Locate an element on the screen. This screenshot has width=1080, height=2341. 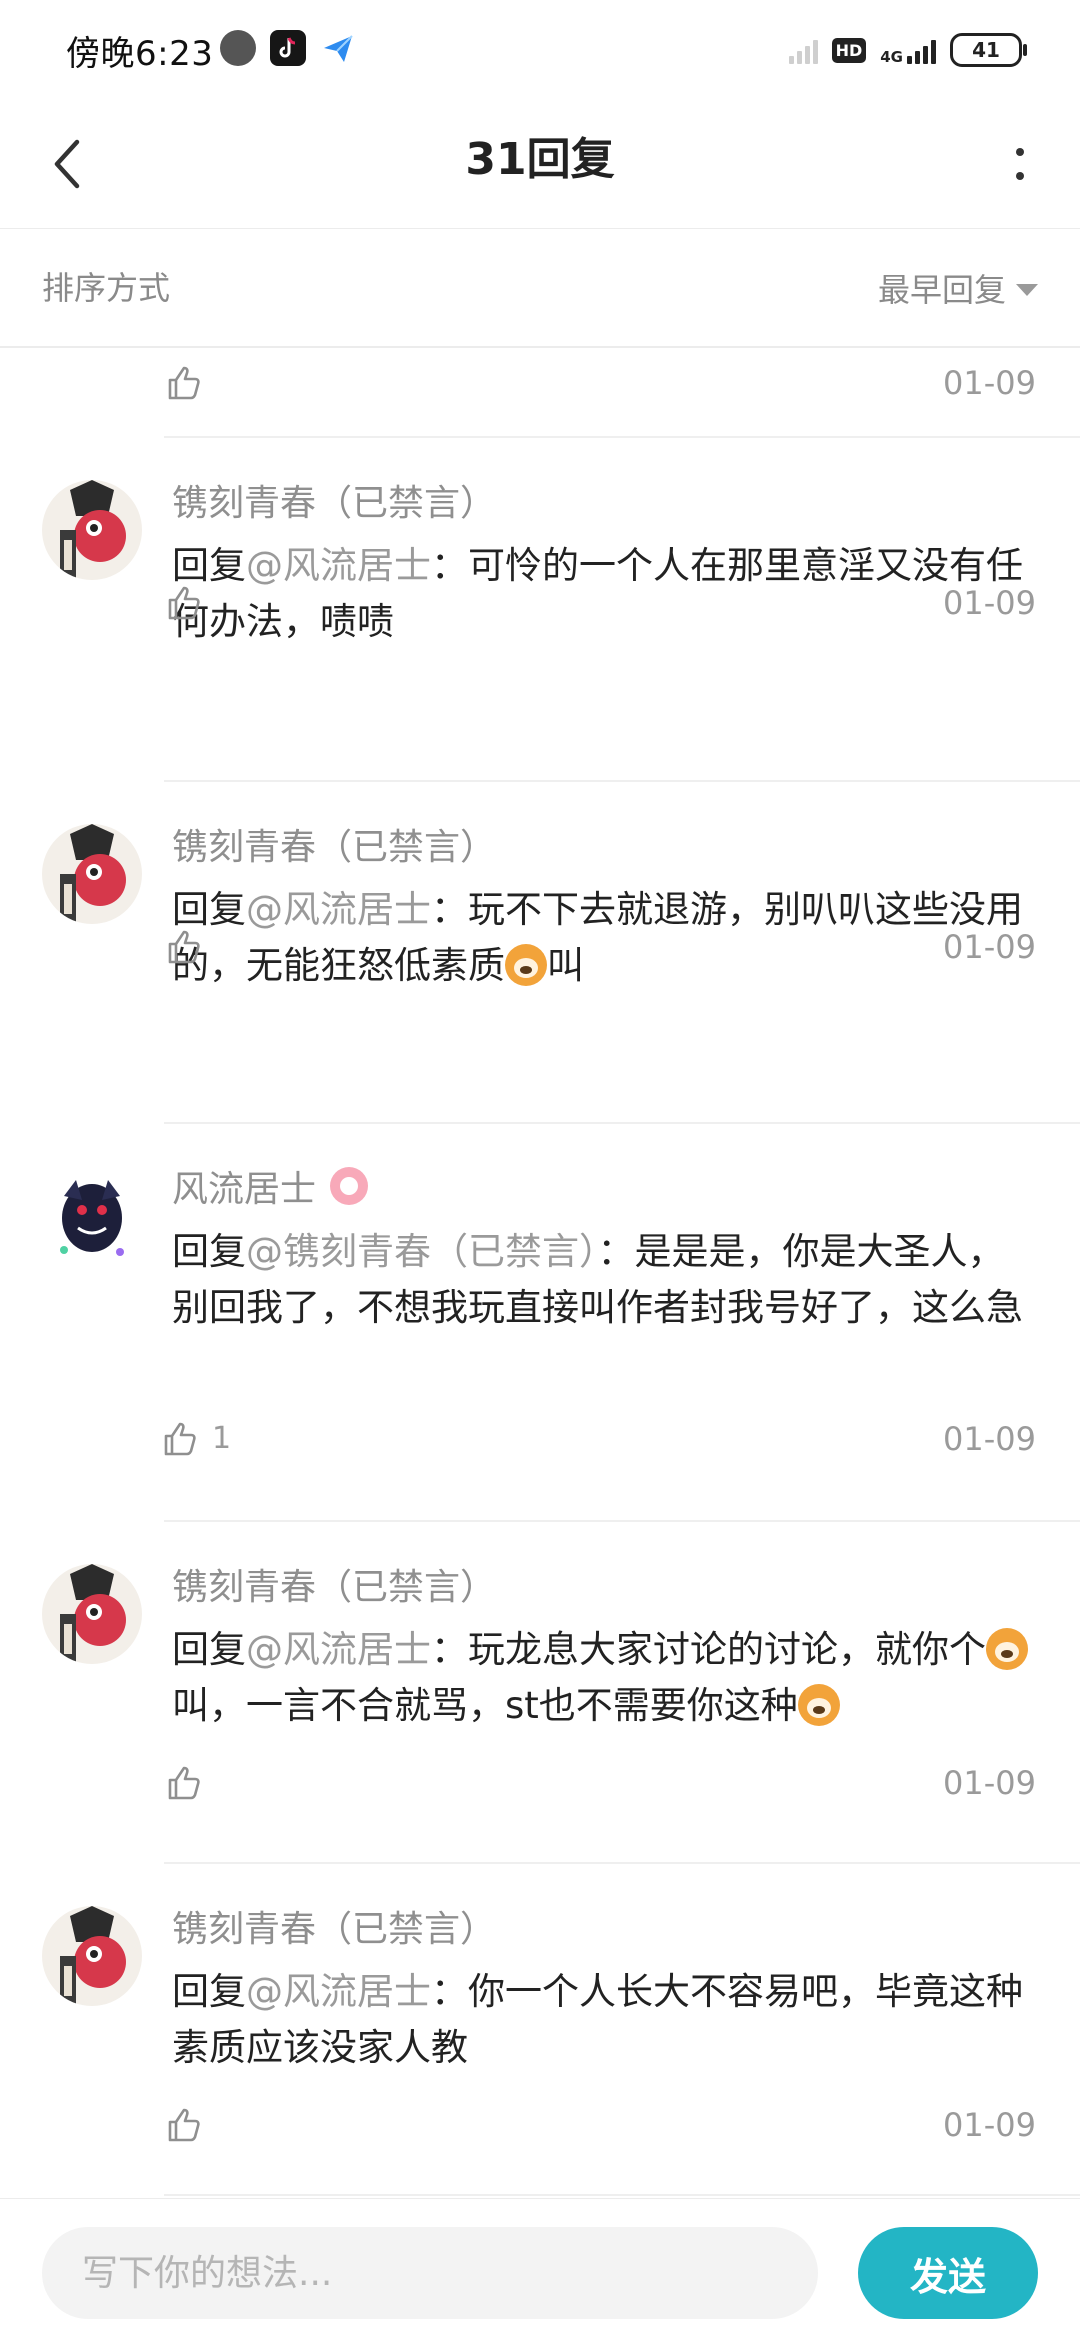
reply-input is located at coordinates (430, 2273).